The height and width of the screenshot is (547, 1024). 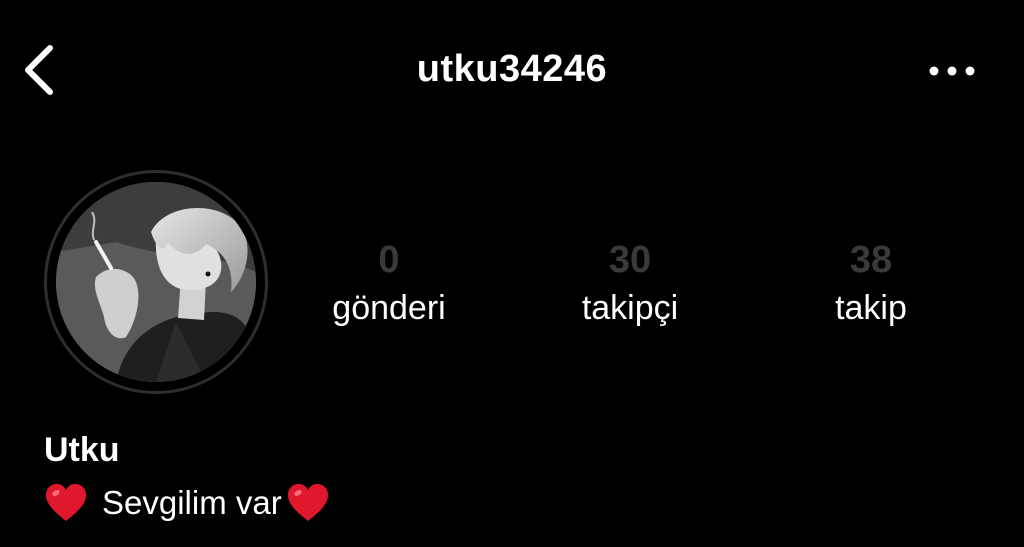 I want to click on stat-following: 38 takip, so click(x=871, y=280).